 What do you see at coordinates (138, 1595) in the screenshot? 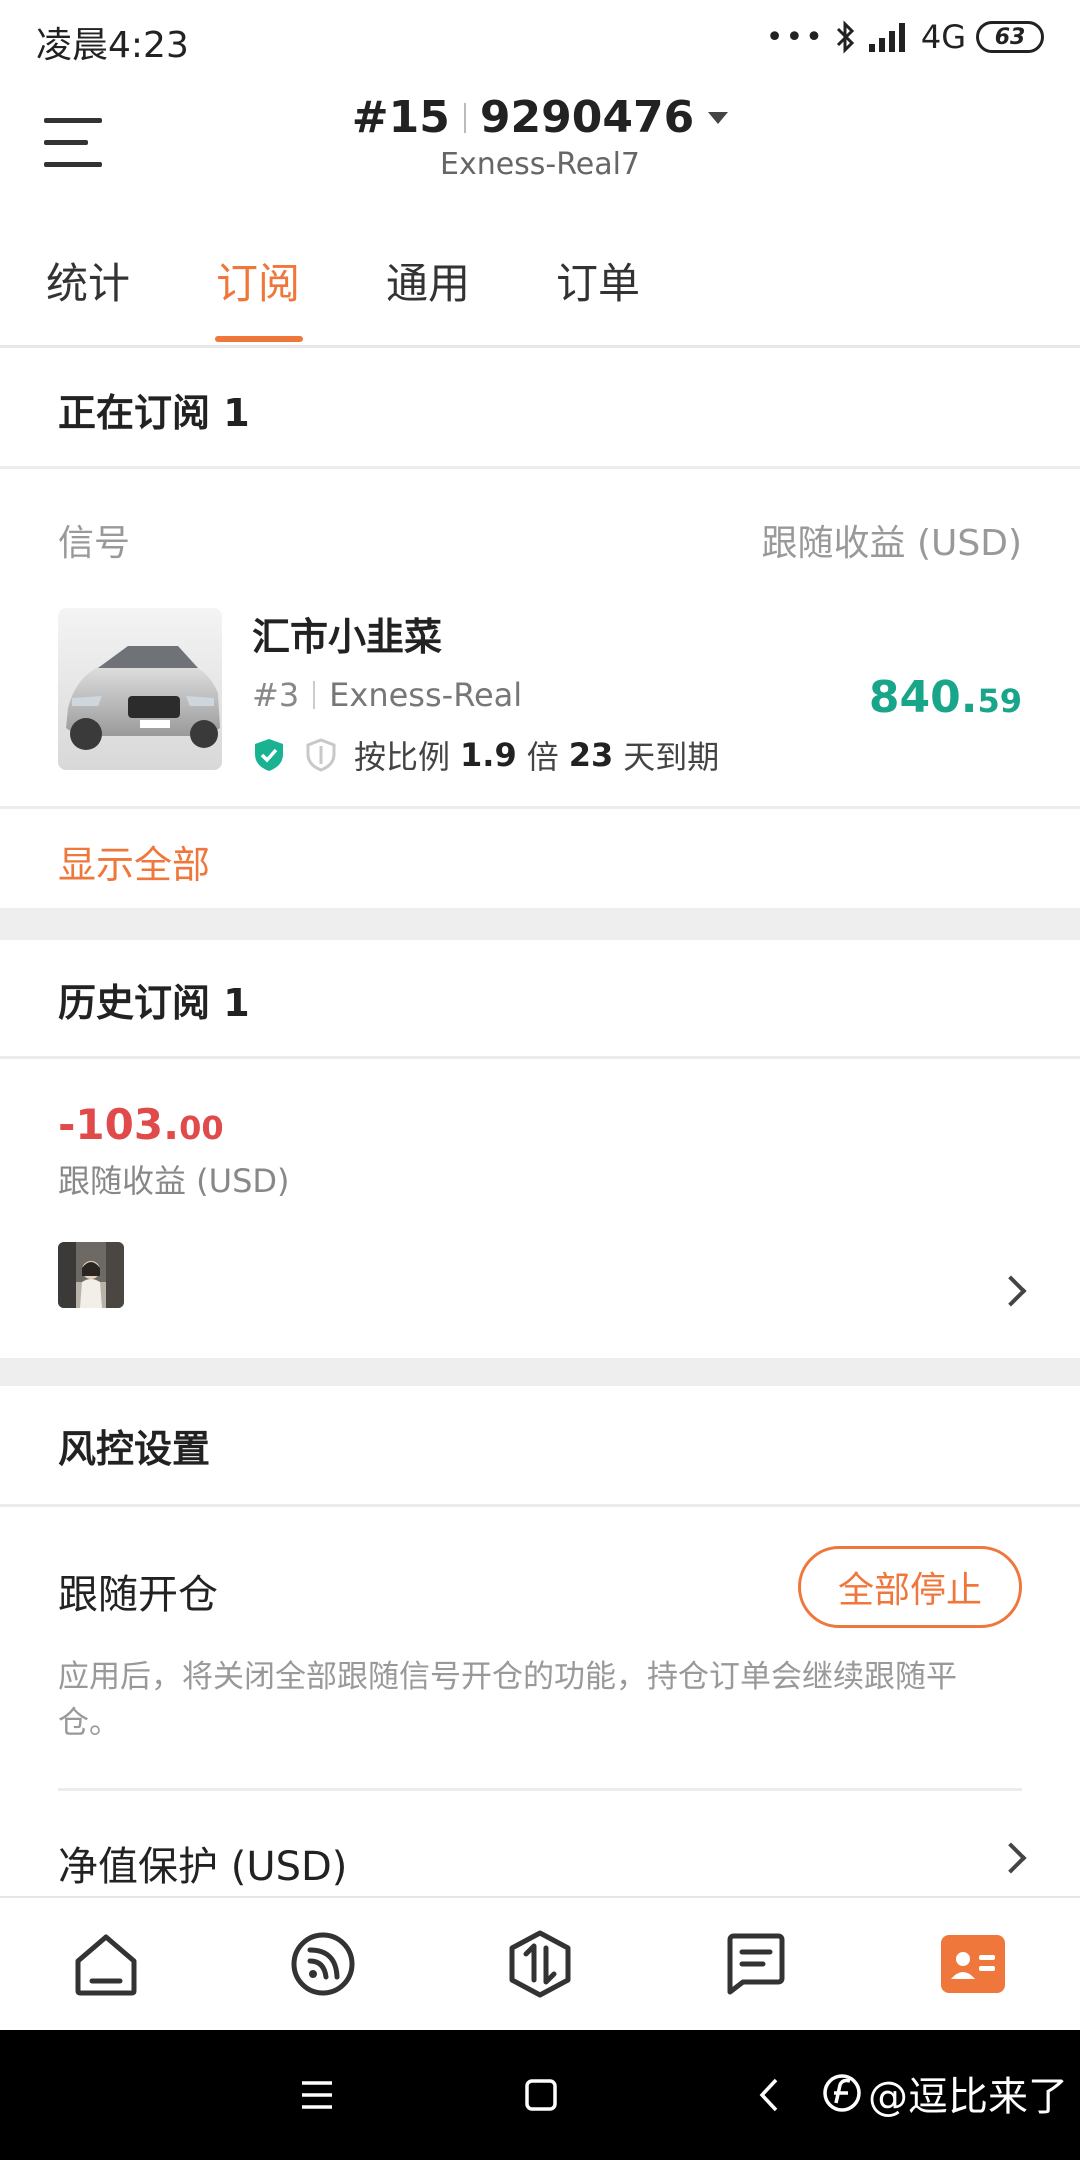
I see `follow-open-label: 跟随开仓` at bounding box center [138, 1595].